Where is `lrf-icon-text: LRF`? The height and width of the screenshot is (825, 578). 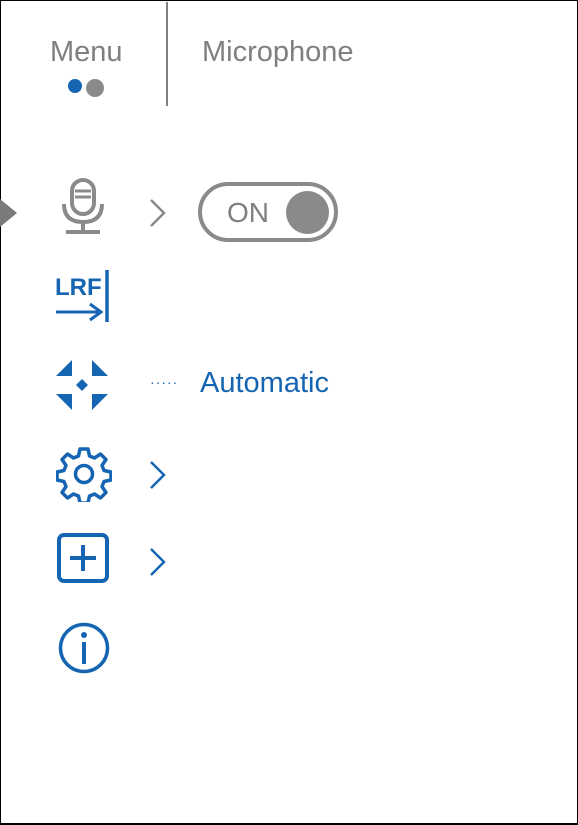
lrf-icon-text: LRF is located at coordinates (78, 287).